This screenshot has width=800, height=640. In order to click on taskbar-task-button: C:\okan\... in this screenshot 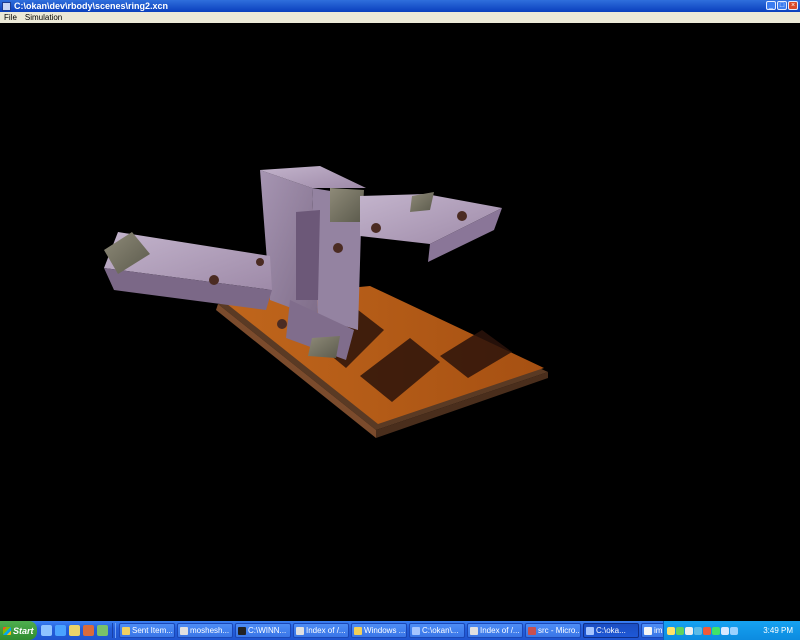, I will do `click(437, 630)`.